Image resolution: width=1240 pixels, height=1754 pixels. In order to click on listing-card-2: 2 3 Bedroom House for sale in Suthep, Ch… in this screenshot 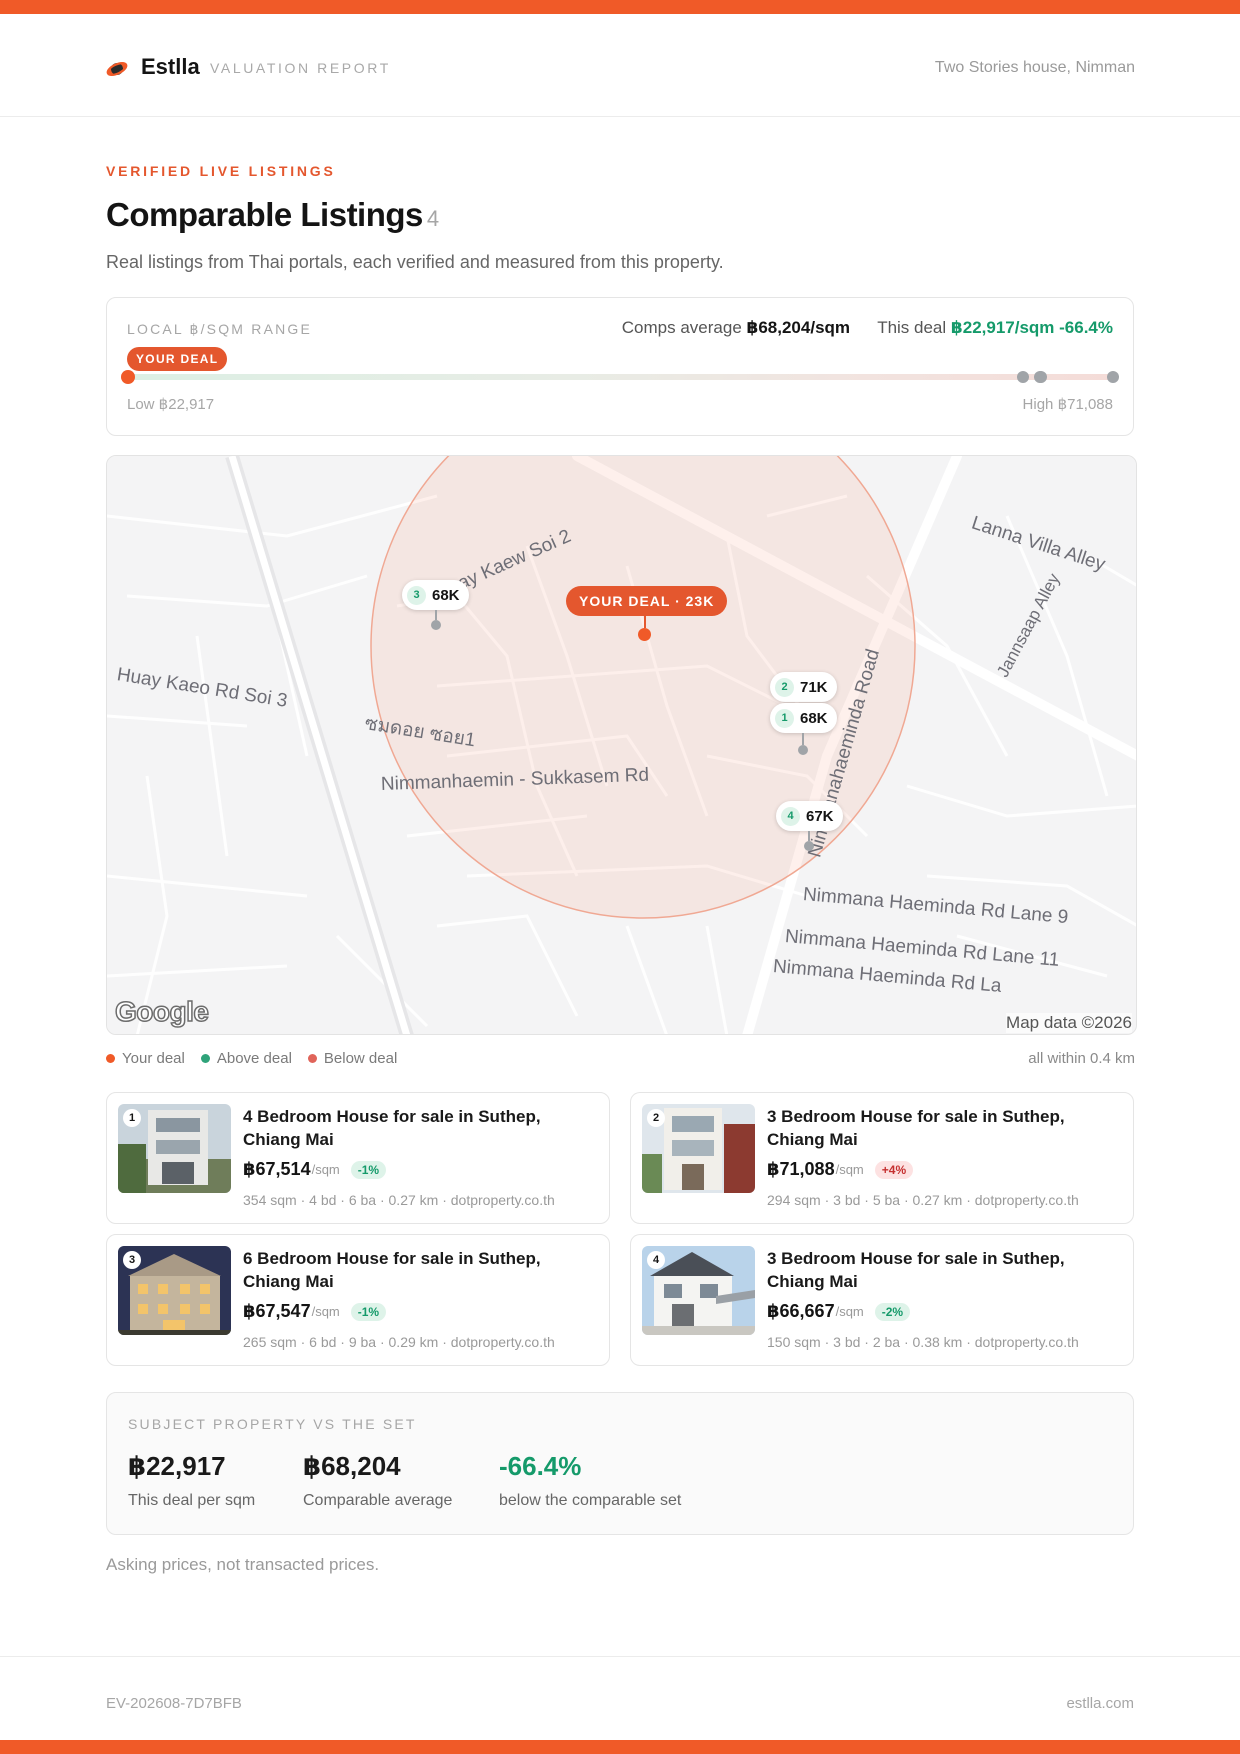, I will do `click(882, 1158)`.